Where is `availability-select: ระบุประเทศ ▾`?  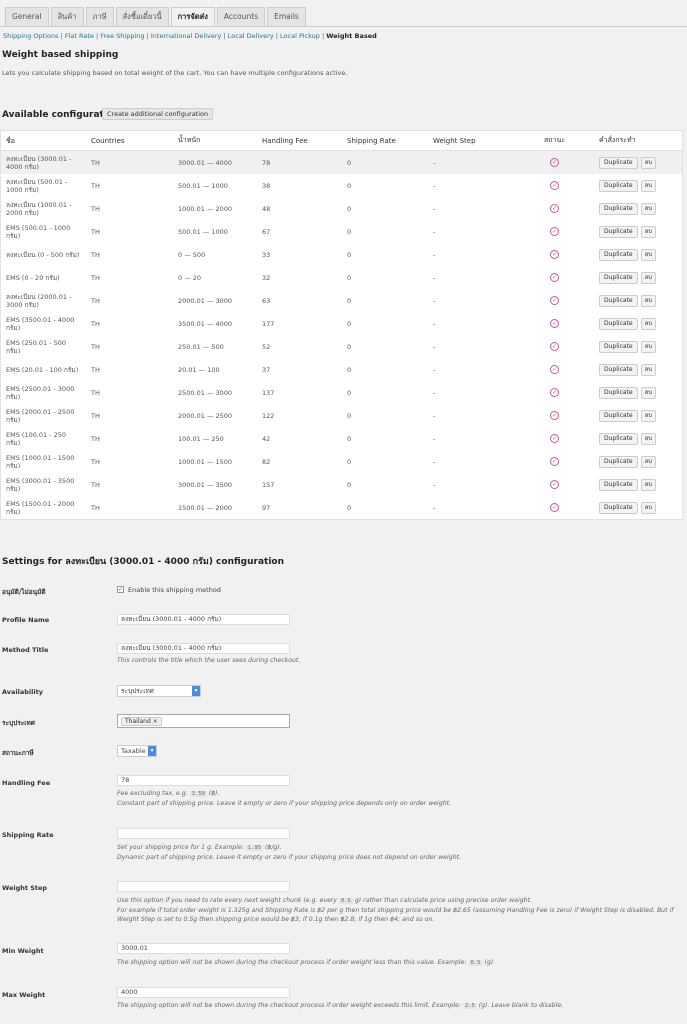
availability-select: ระบุประเทศ ▾ is located at coordinates (159, 691).